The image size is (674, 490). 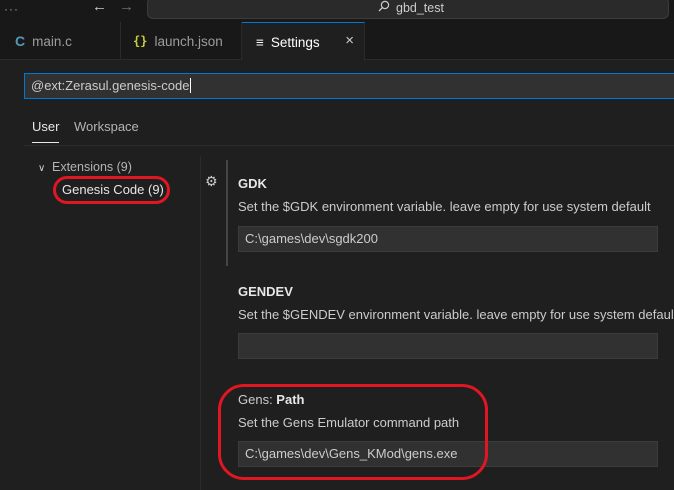 What do you see at coordinates (211, 181) in the screenshot?
I see `gear-icon: ⚙` at bounding box center [211, 181].